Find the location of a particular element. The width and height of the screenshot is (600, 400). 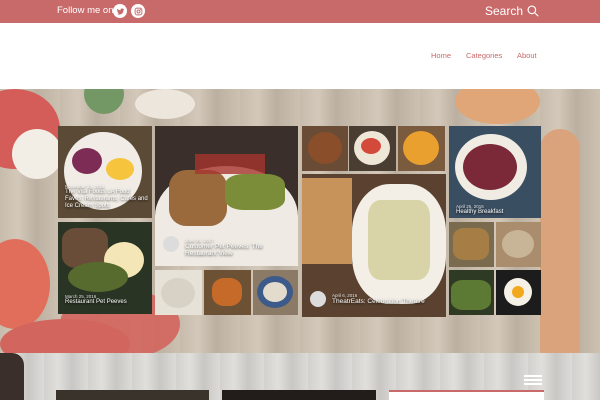

post-tile: March 25, 2016 Restaurant Pet Peeves is located at coordinates (105, 268).